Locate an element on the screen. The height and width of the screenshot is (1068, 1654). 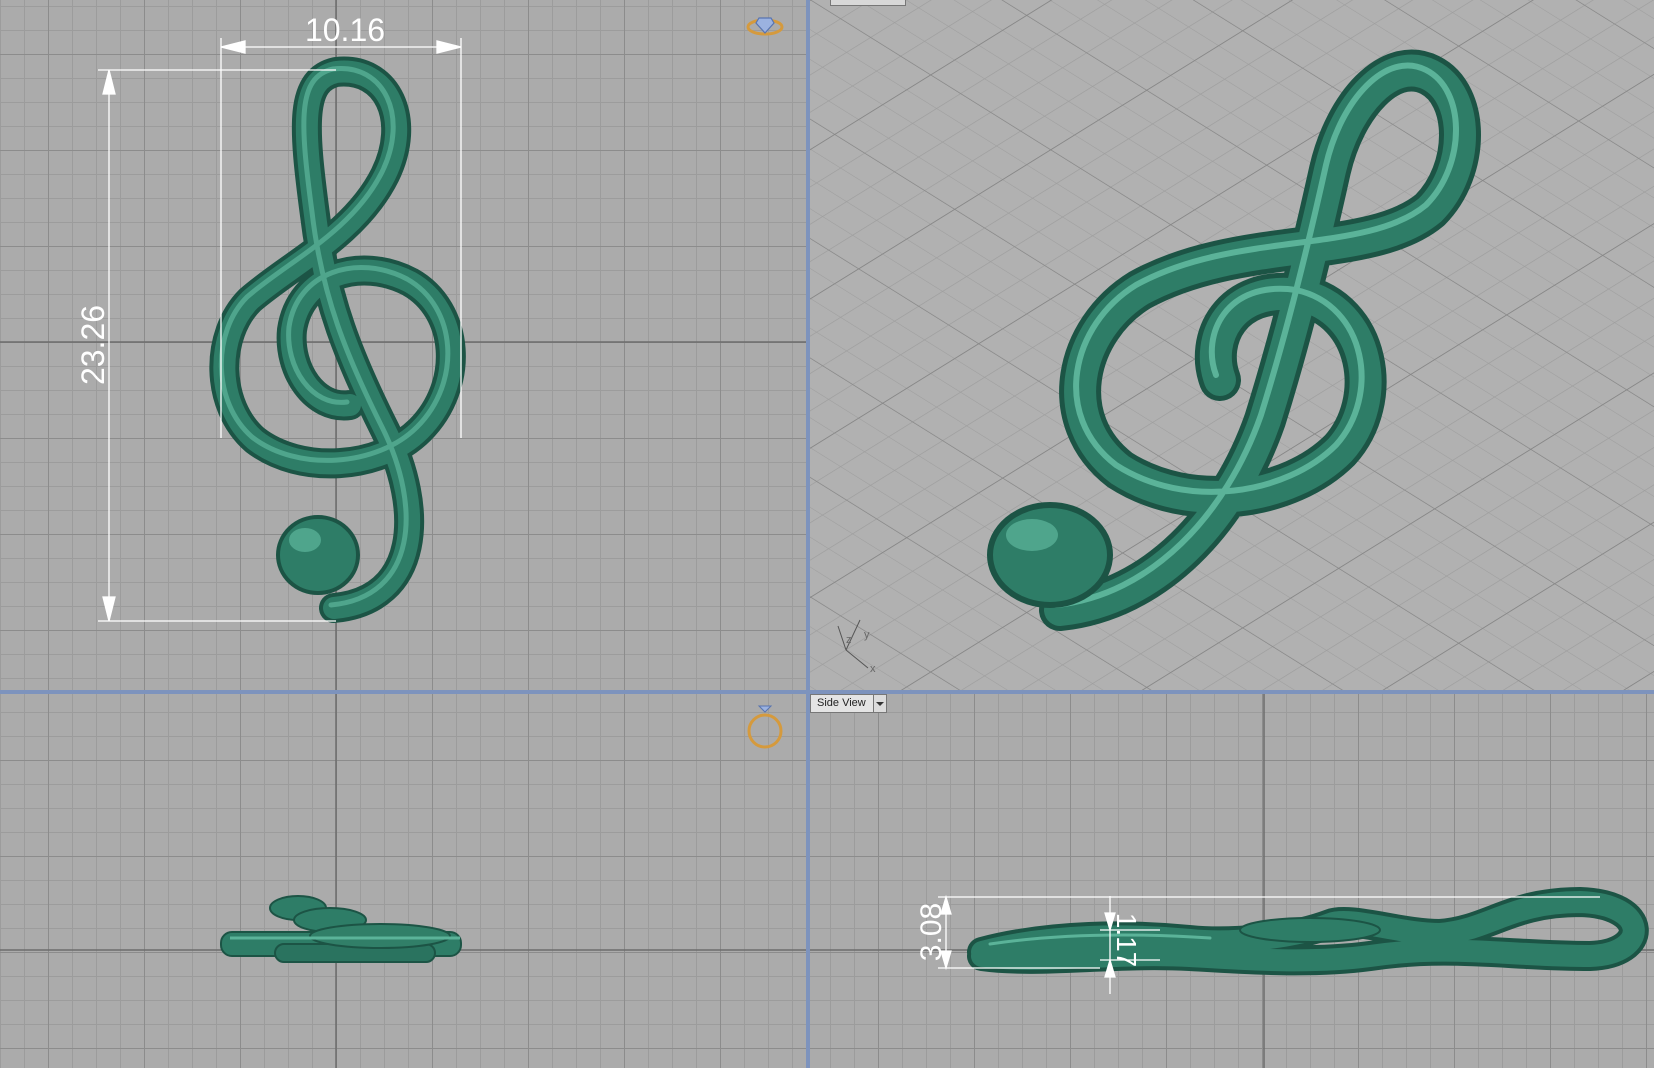
ring-side-icon is located at coordinates (765, 727).